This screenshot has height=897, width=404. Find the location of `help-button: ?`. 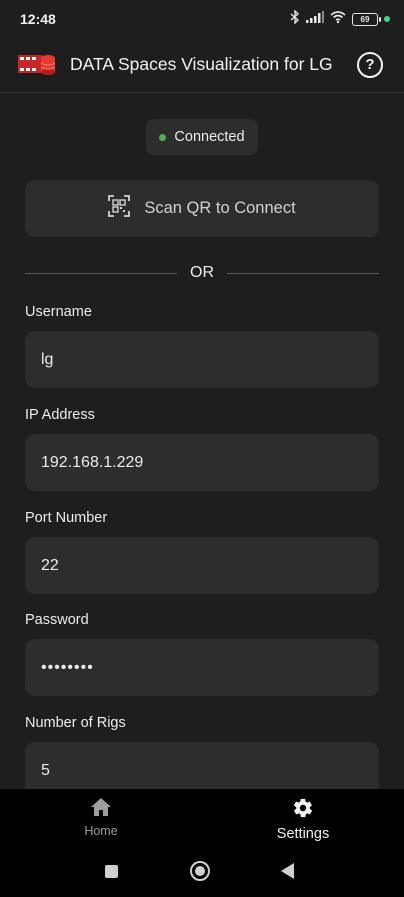

help-button: ? is located at coordinates (370, 65).